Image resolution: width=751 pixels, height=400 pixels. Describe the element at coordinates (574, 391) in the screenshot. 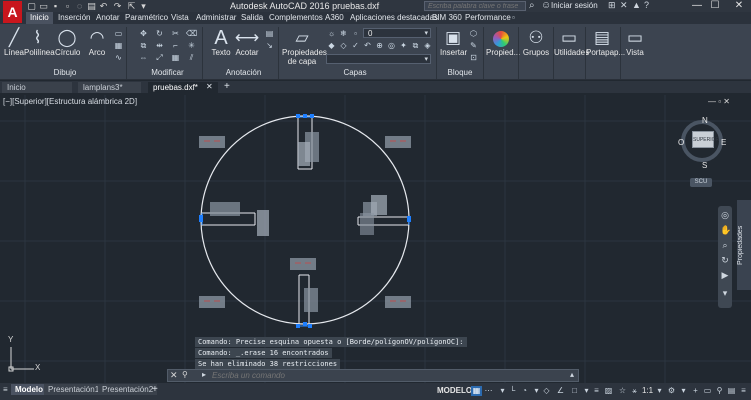

I see `object-snap-icon: □` at that location.